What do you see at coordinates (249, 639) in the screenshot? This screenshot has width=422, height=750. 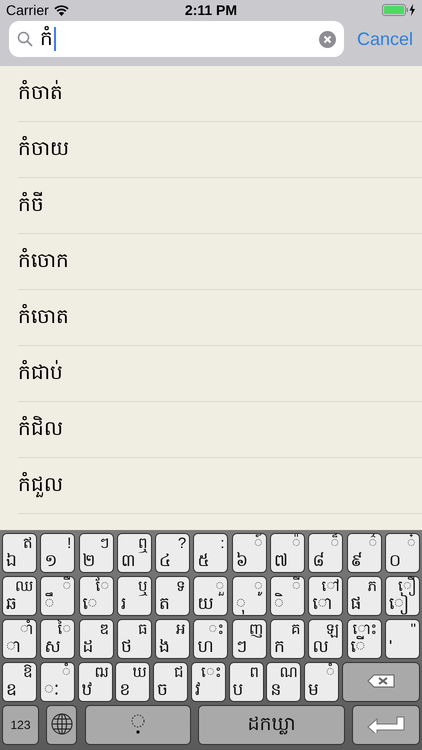 I see `keyboard-key: ញ ៗ` at bounding box center [249, 639].